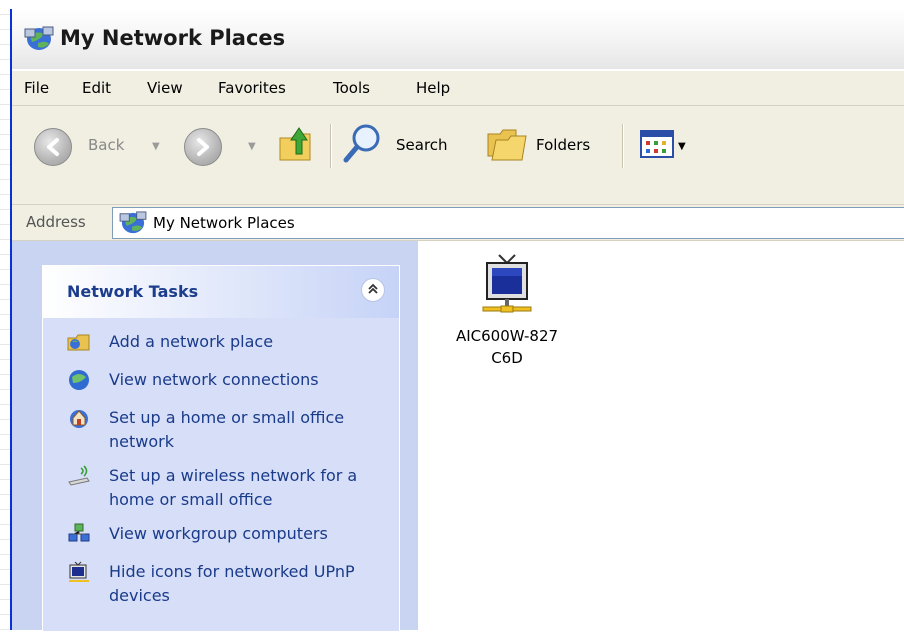  Describe the element at coordinates (78, 342) in the screenshot. I see `add-network-place-icon` at that location.